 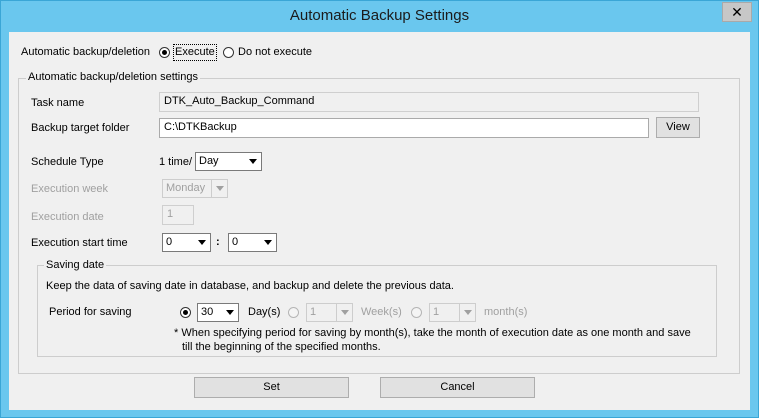 I want to click on settings-group-label: Automatic backup/deletion settings, so click(x=113, y=77).